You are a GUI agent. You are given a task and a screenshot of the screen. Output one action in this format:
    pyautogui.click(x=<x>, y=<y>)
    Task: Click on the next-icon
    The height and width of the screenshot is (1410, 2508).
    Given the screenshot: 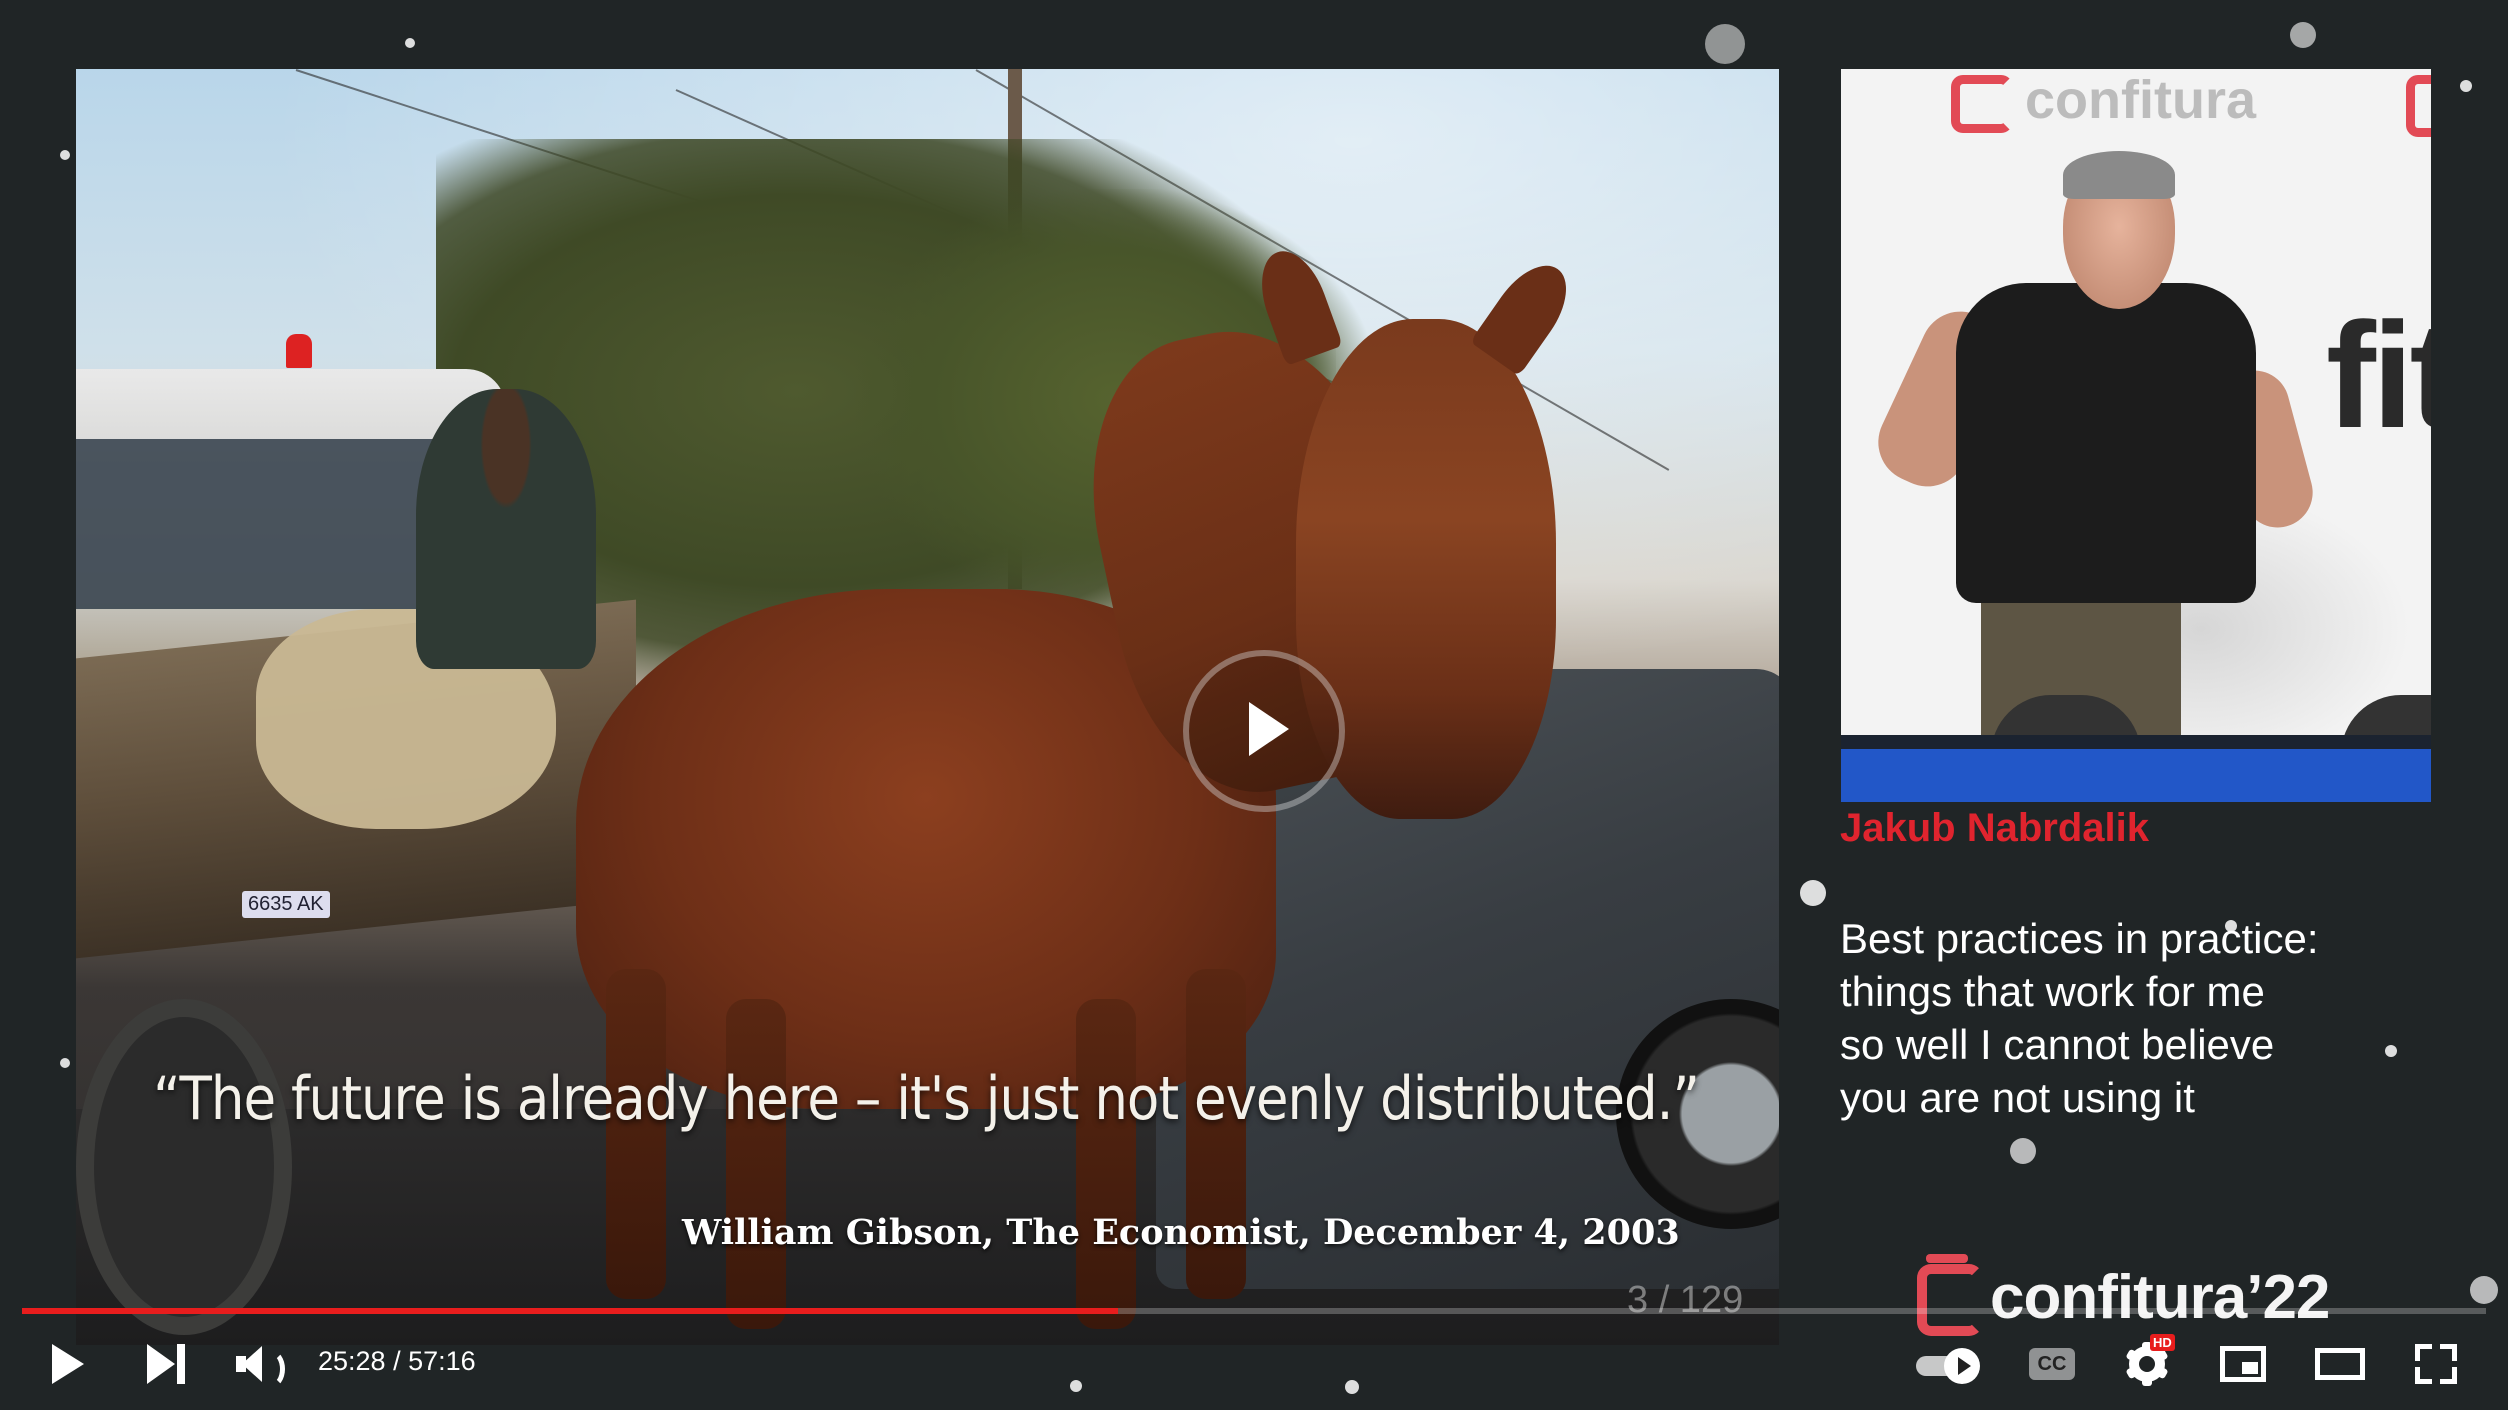 What is the action you would take?
    pyautogui.click(x=167, y=1364)
    